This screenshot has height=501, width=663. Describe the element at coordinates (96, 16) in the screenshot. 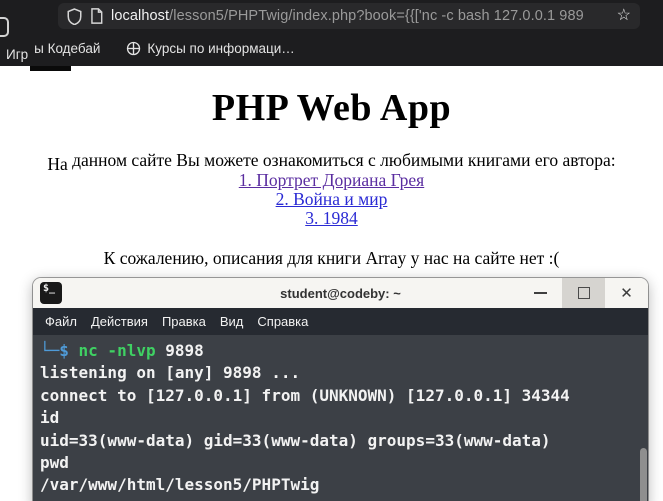

I see `page-icon` at that location.